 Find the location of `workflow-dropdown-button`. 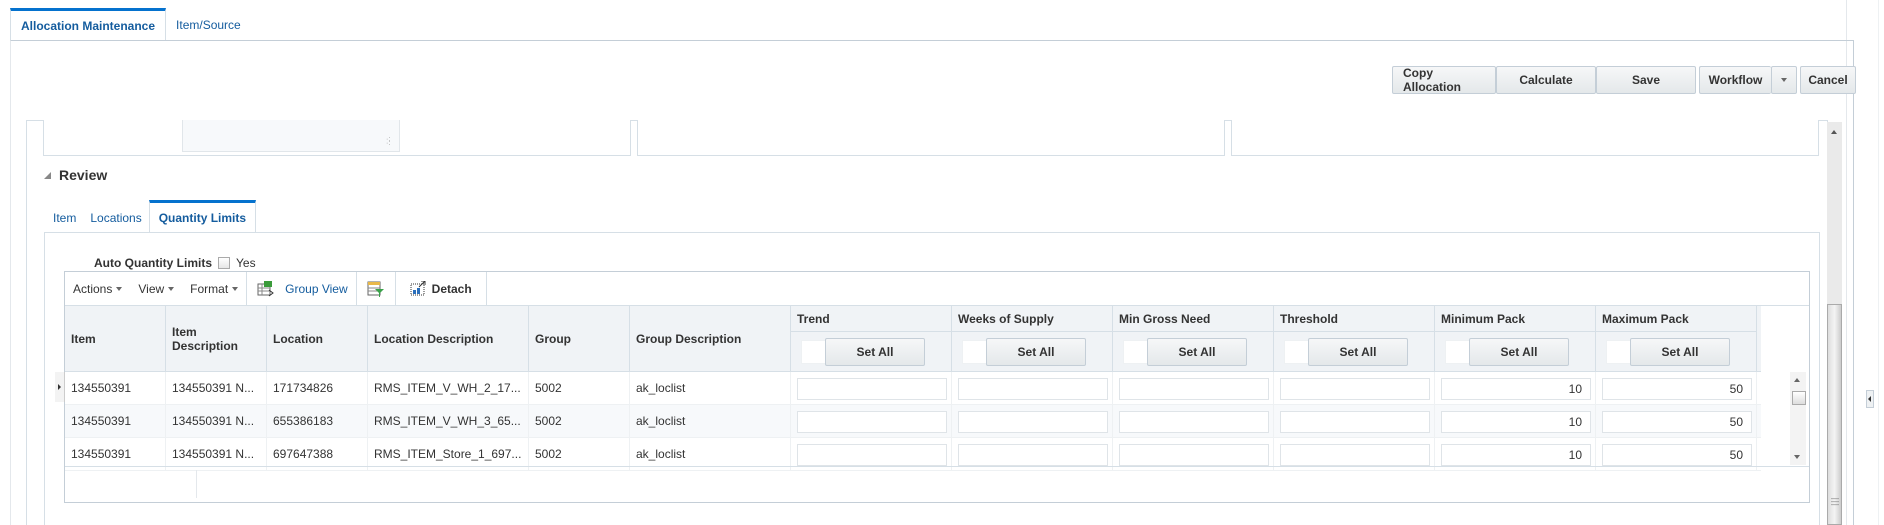

workflow-dropdown-button is located at coordinates (1784, 80).